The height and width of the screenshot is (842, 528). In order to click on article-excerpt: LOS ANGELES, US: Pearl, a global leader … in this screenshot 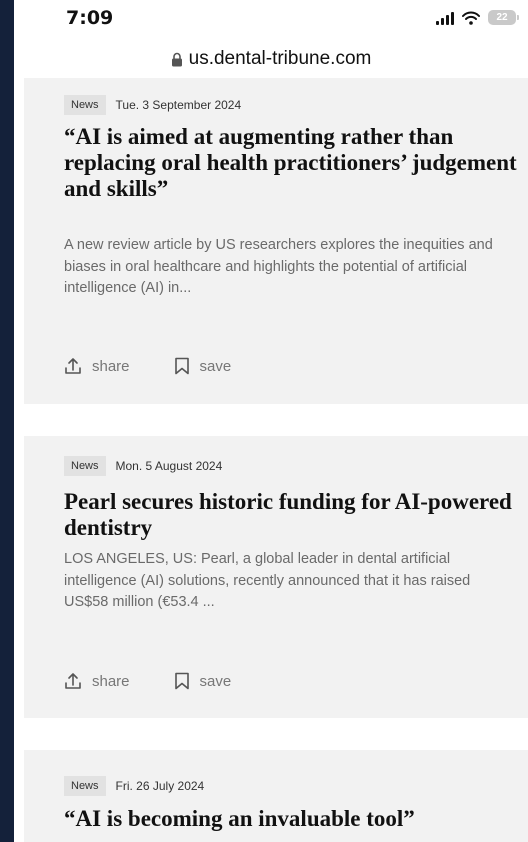, I will do `click(267, 580)`.